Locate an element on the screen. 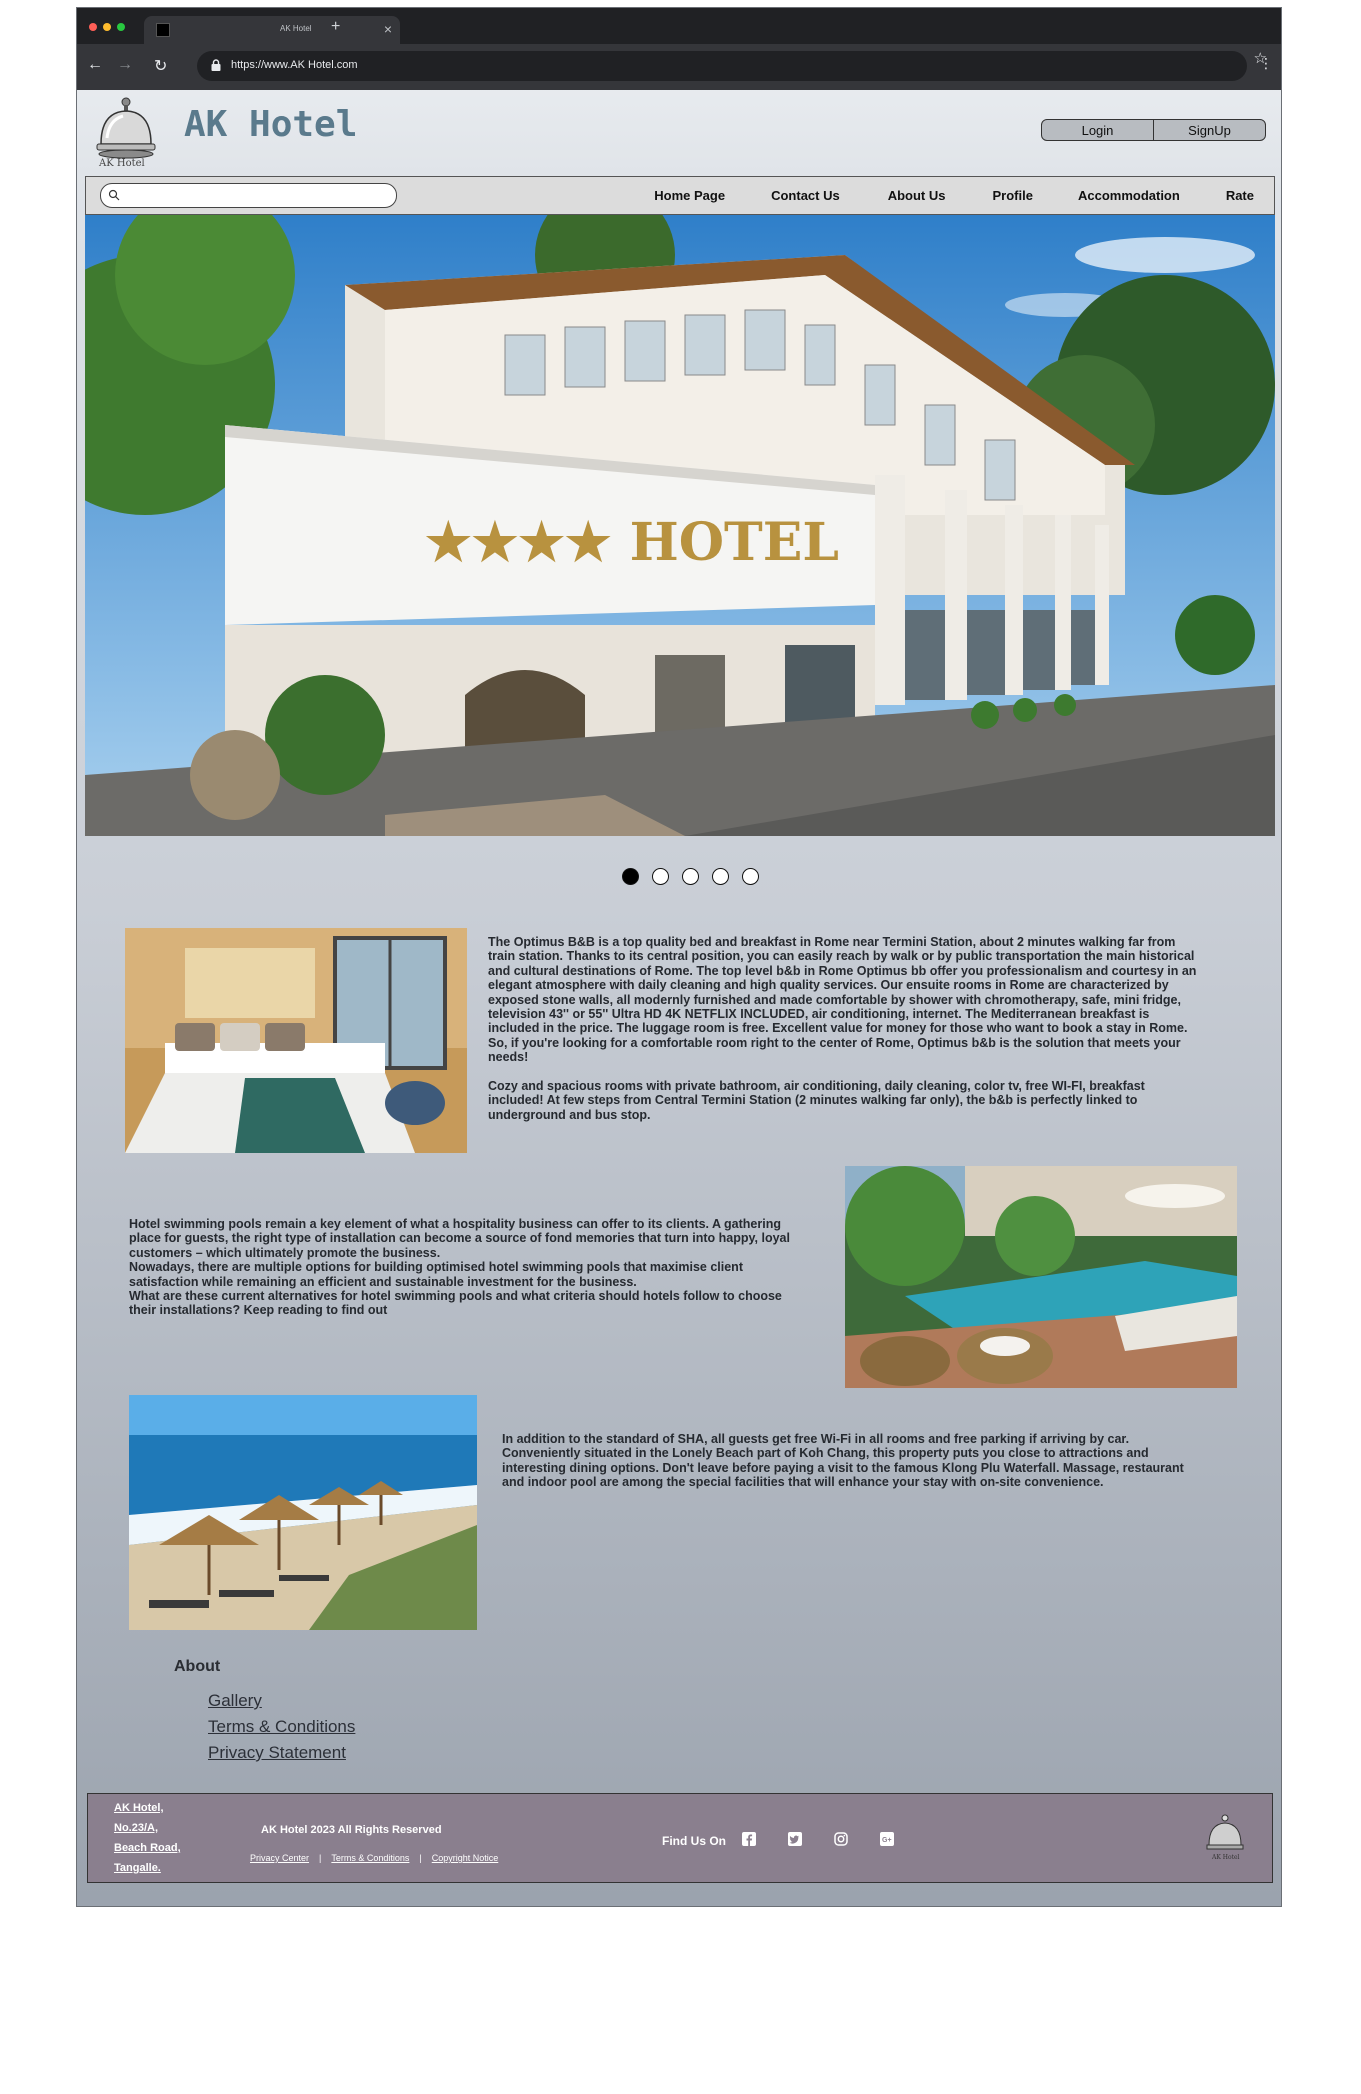 The image size is (1361, 2094). about-heading: About is located at coordinates (197, 1666).